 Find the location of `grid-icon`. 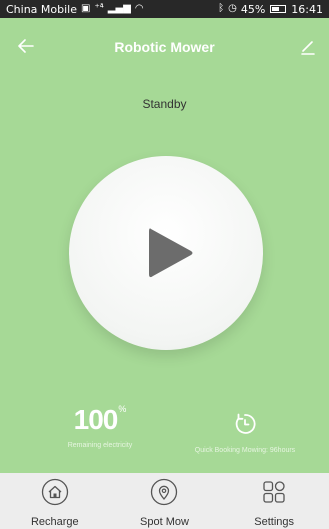

grid-icon is located at coordinates (274, 492).